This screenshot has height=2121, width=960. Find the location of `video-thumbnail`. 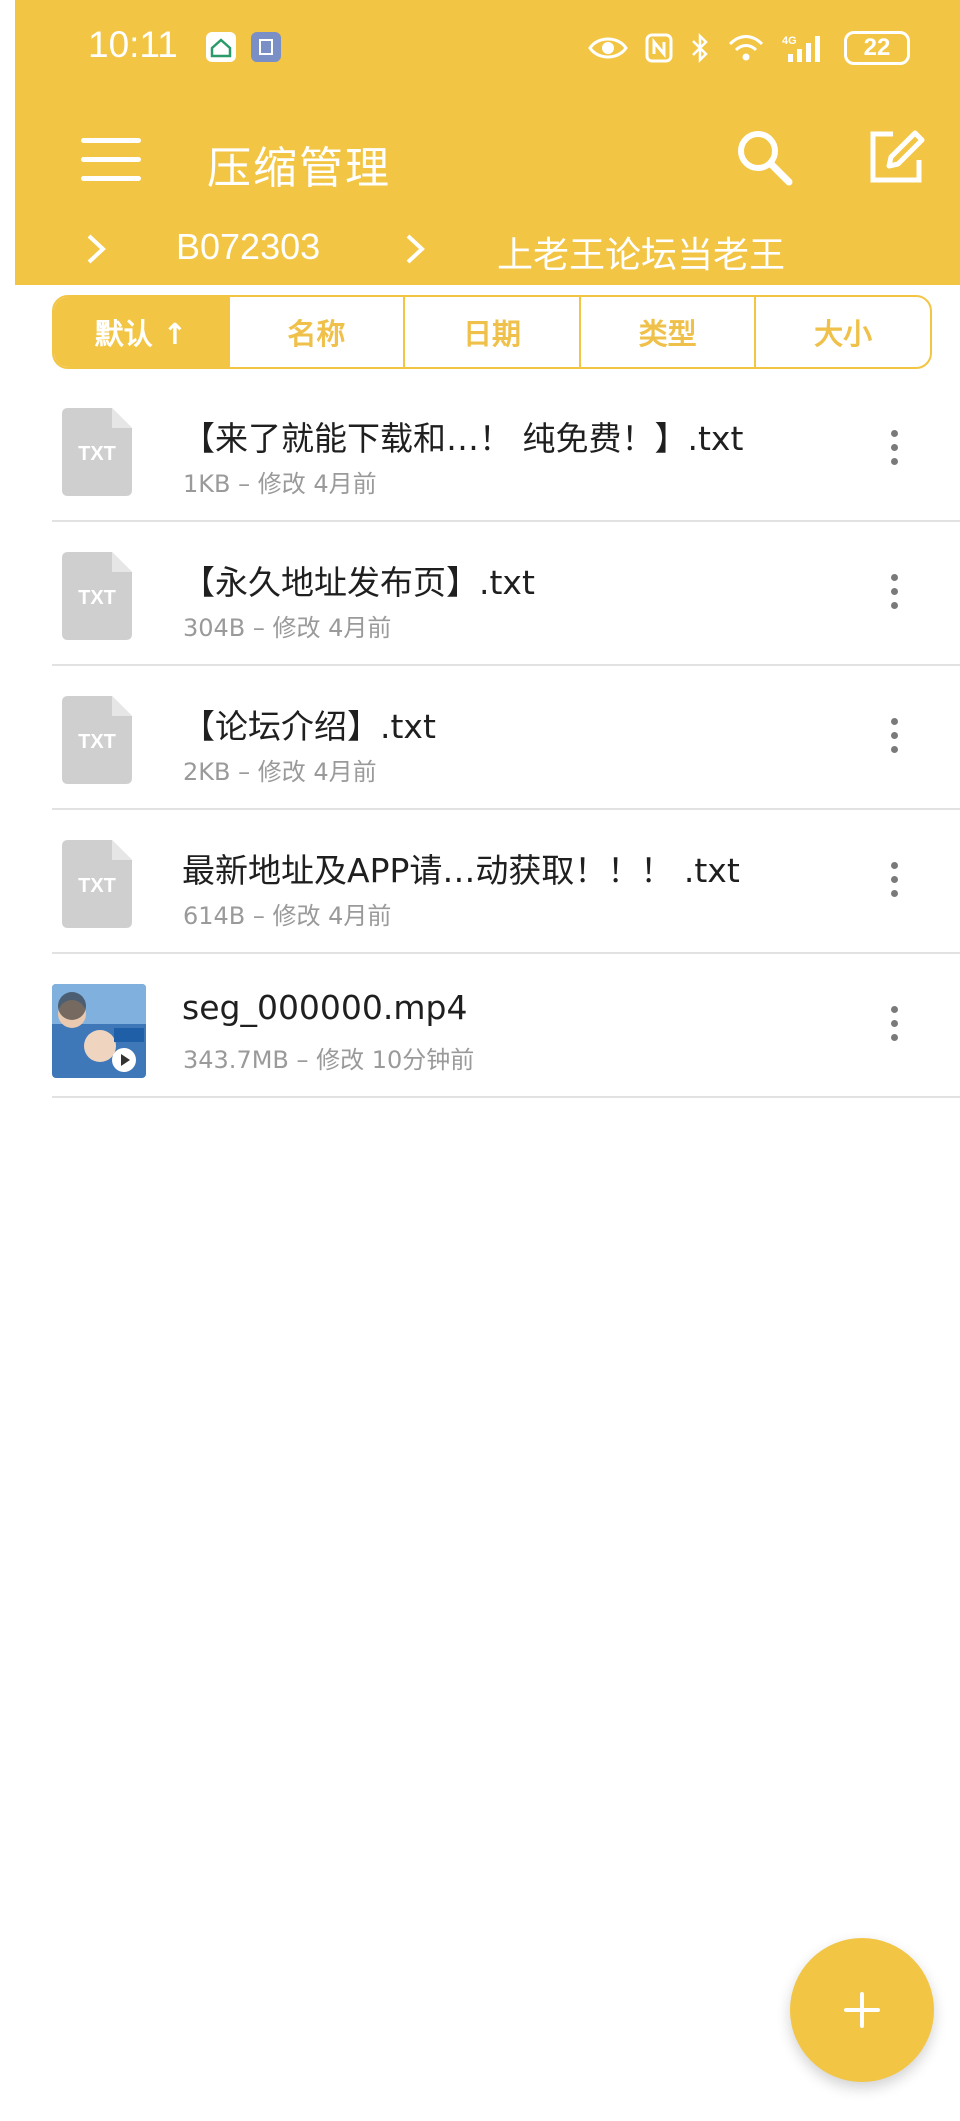

video-thumbnail is located at coordinates (99, 1031).